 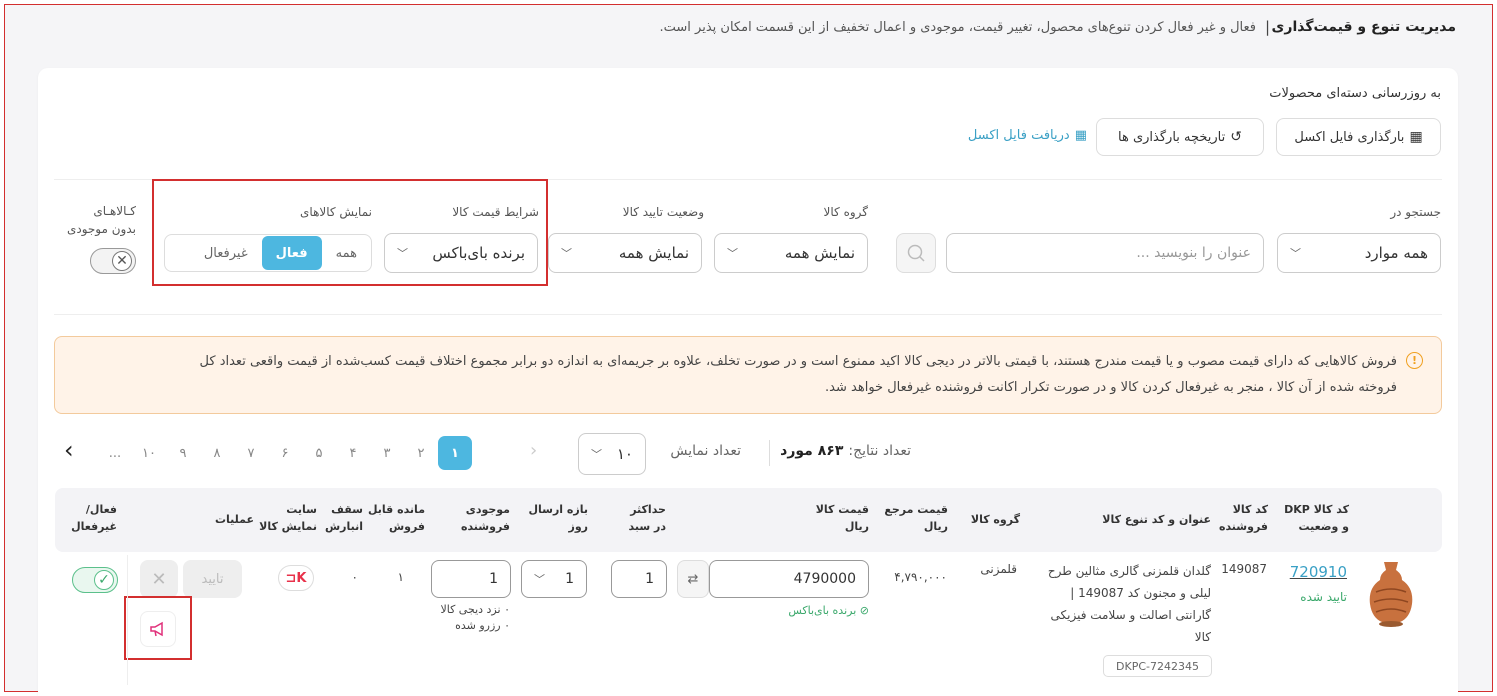 I want to click on th-ref-price: قیمت مرجع ریال, so click(x=916, y=518).